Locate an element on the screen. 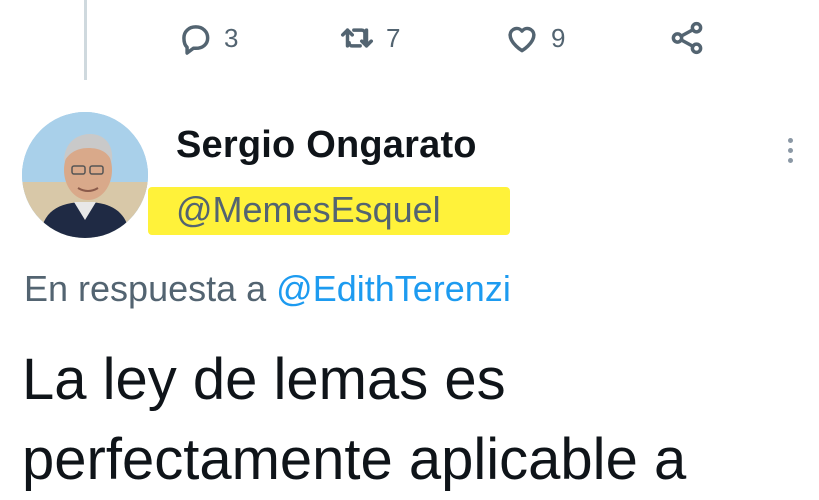  avatar is located at coordinates (85, 175).